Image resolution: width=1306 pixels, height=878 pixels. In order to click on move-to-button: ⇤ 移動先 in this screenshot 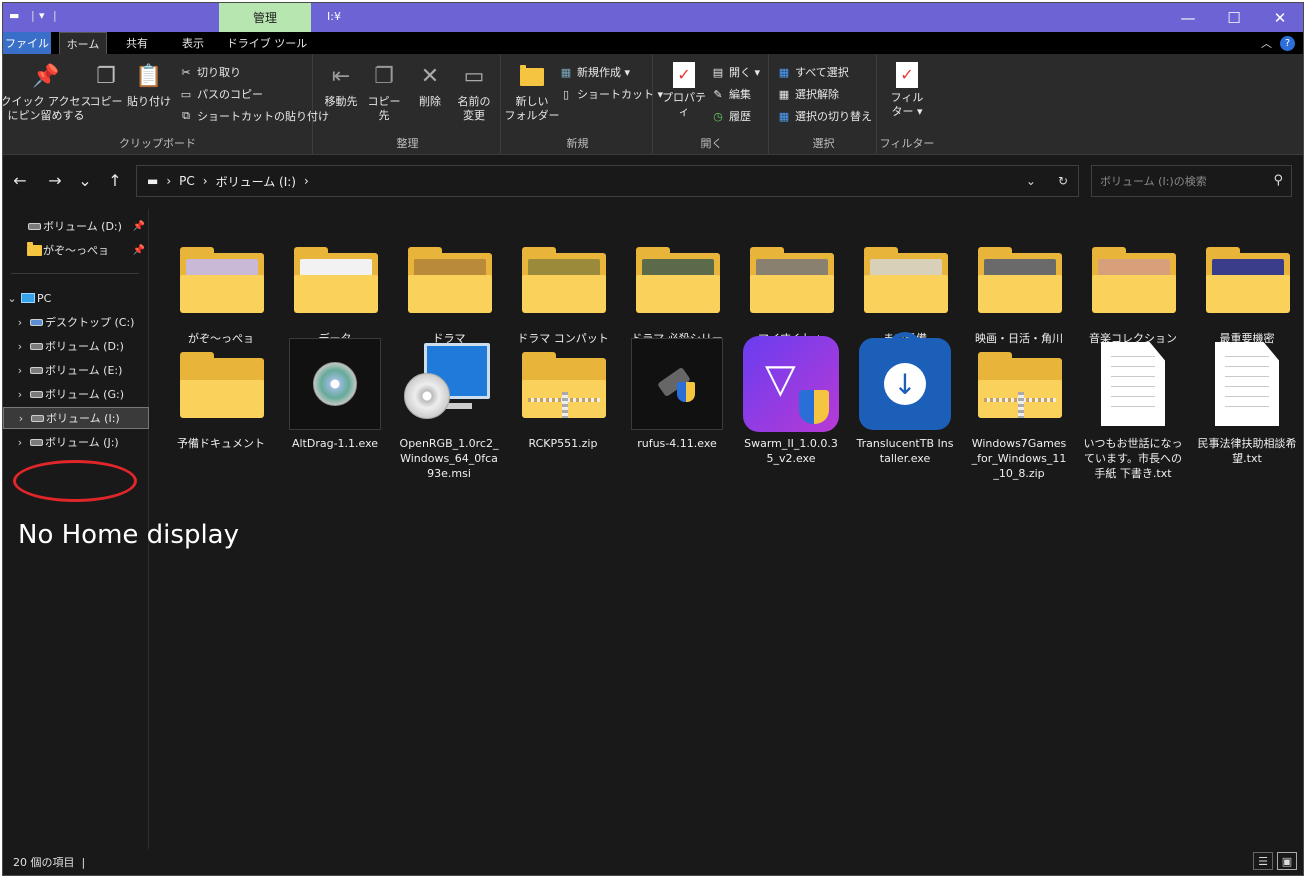, I will do `click(341, 85)`.